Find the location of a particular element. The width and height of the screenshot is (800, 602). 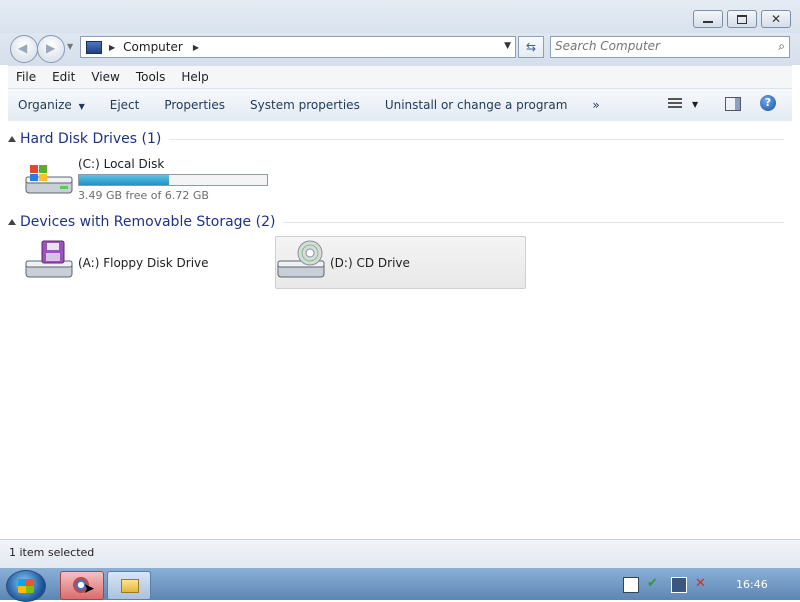

menu-view: View is located at coordinates (105, 77).